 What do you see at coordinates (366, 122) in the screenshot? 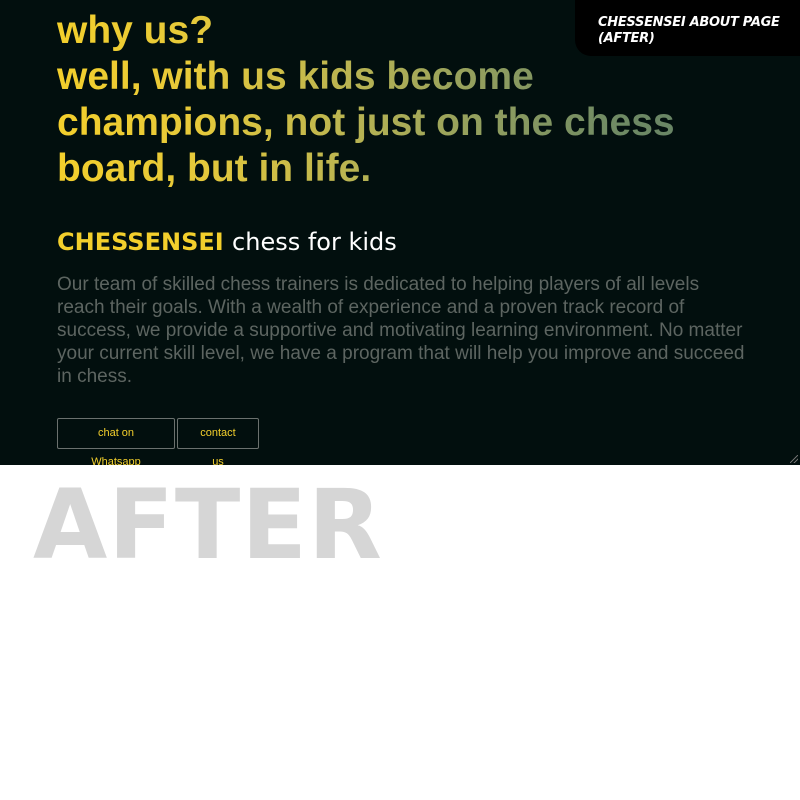
I see `headline-line-3: champions, not just on the chess` at bounding box center [366, 122].